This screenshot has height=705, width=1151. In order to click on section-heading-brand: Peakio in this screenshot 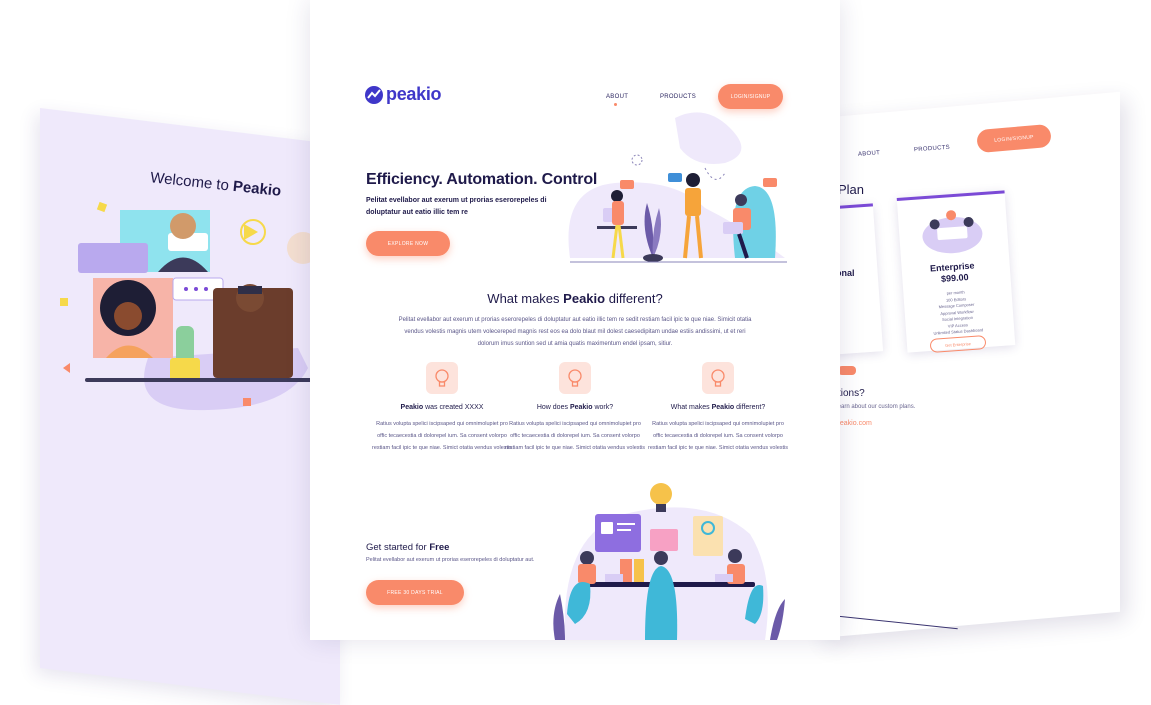, I will do `click(584, 298)`.